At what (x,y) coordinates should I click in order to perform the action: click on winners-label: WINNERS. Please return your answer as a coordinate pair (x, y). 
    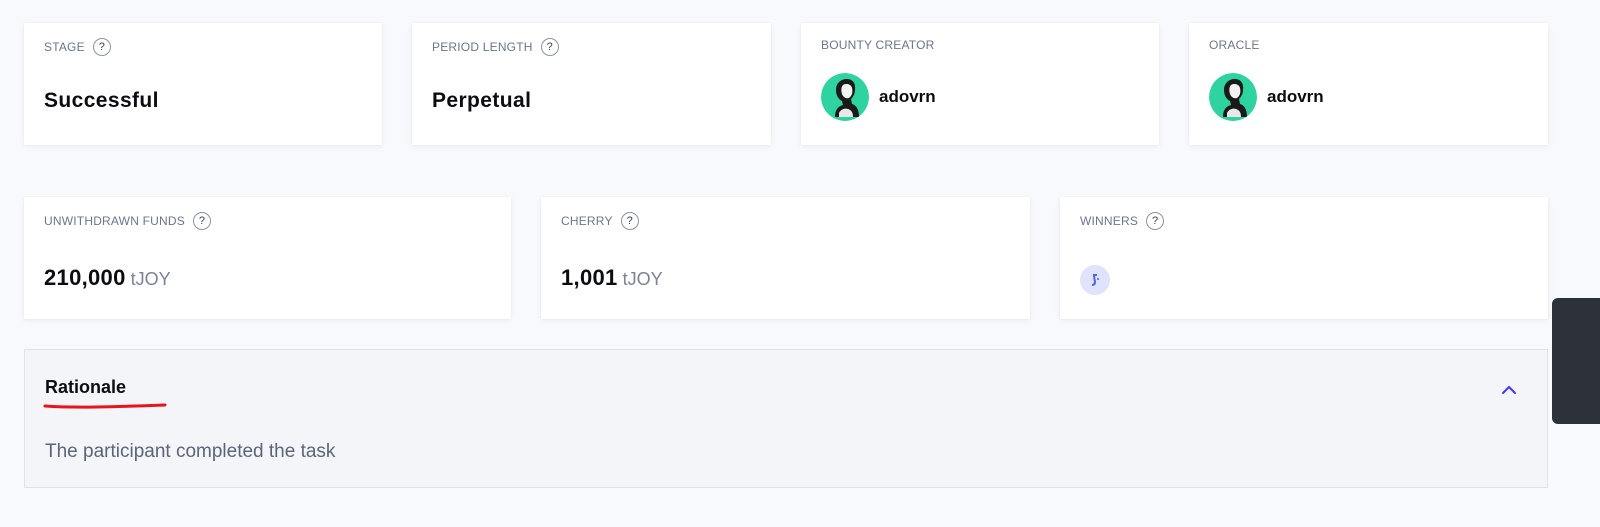
    Looking at the image, I should click on (1109, 221).